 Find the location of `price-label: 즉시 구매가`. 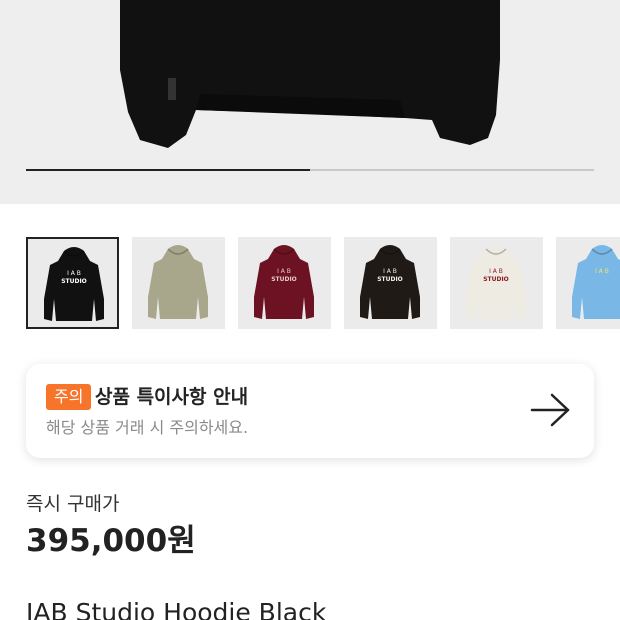

price-label: 즉시 구매가 is located at coordinates (73, 504).